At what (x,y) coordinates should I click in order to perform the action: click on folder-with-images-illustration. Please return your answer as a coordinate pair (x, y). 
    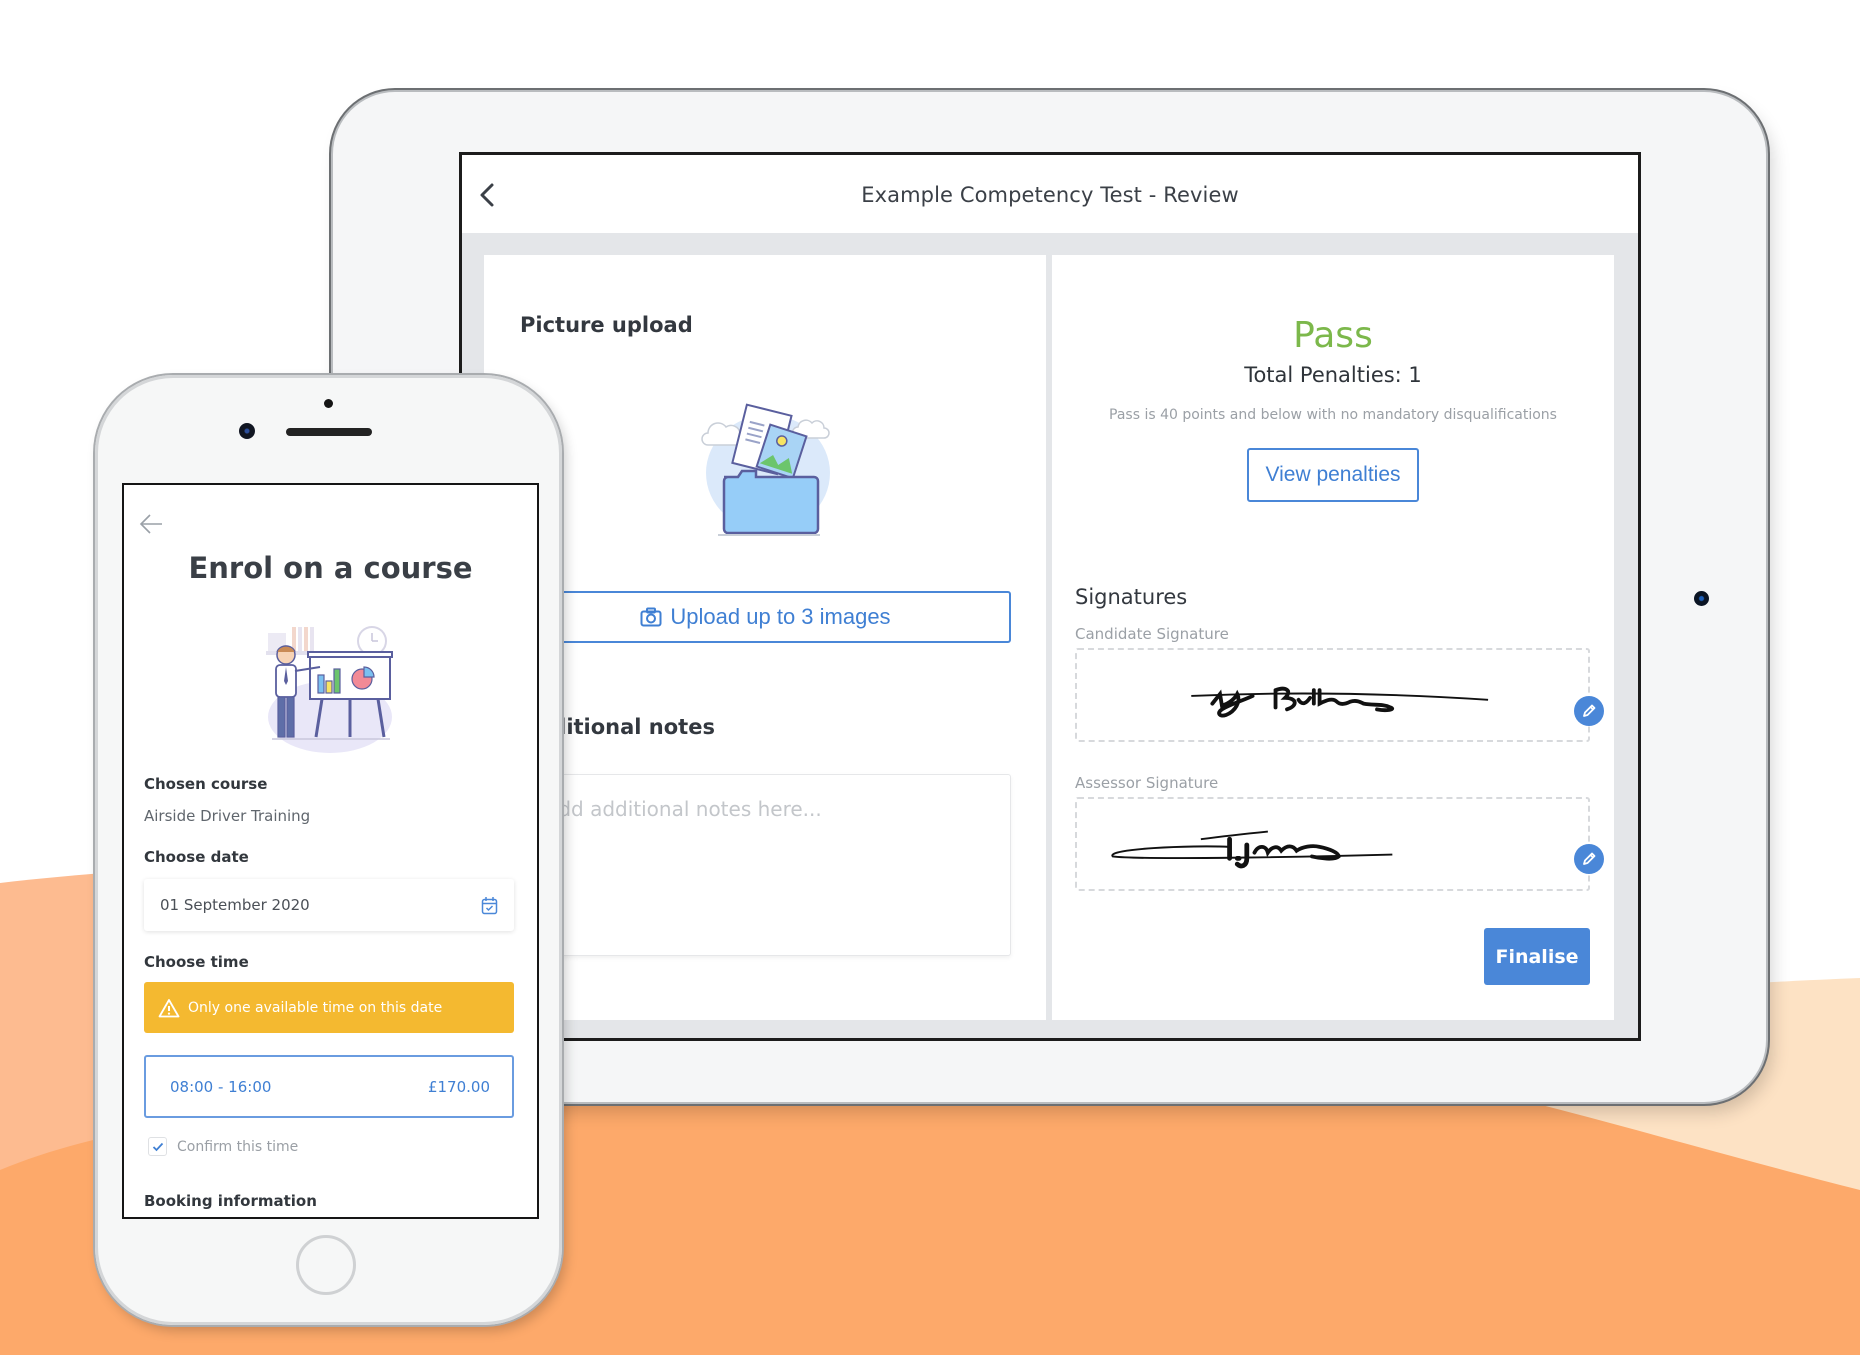
    Looking at the image, I should click on (765, 469).